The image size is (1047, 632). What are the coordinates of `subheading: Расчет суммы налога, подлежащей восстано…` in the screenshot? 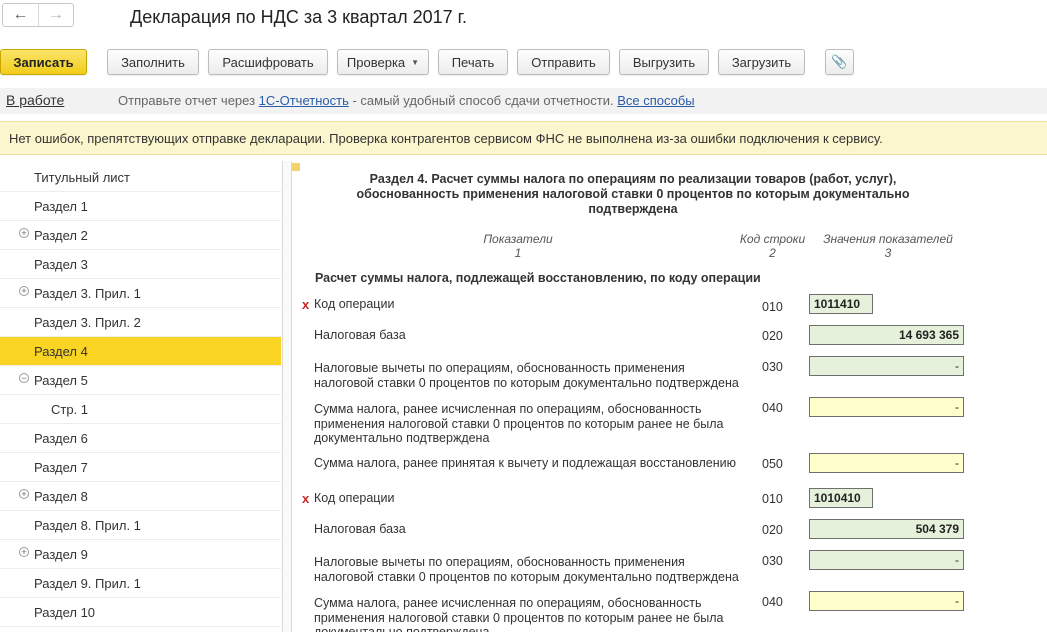 It's located at (538, 278).